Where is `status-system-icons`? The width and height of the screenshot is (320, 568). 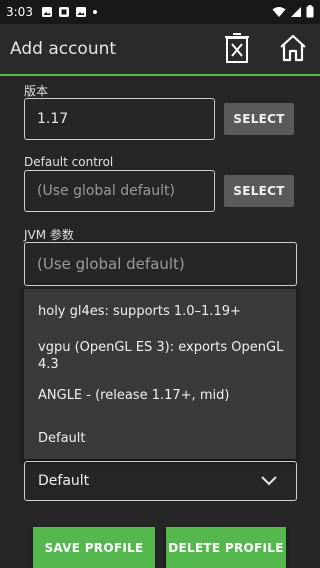 status-system-icons is located at coordinates (293, 12).